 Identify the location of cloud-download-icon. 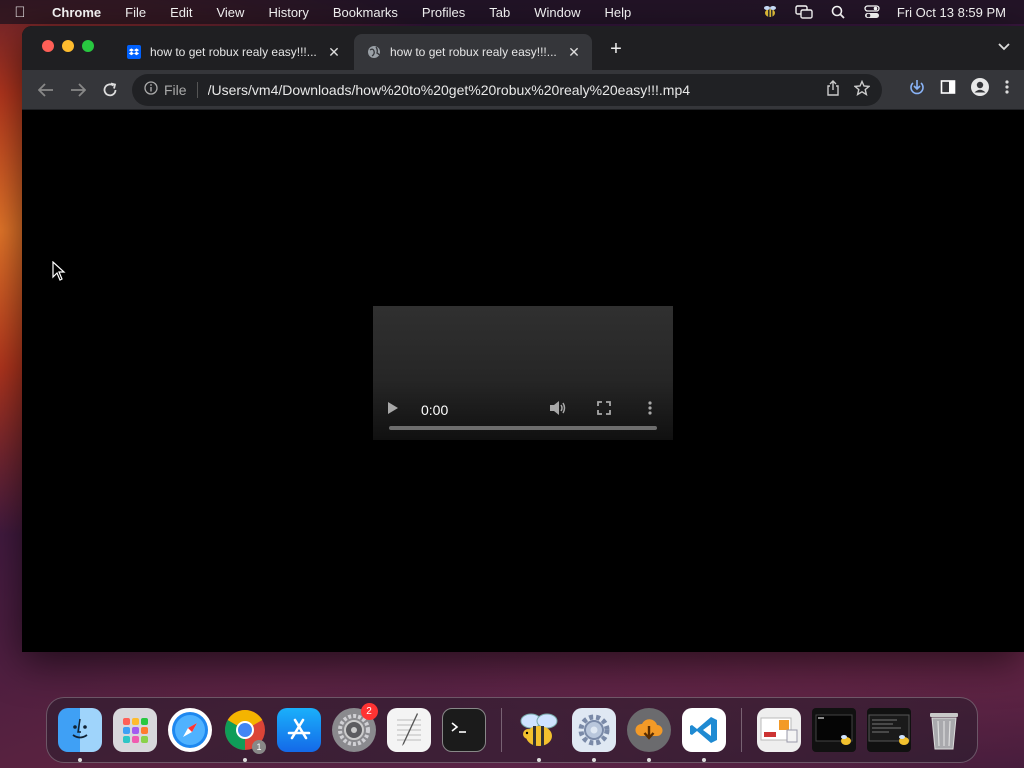
(648, 730).